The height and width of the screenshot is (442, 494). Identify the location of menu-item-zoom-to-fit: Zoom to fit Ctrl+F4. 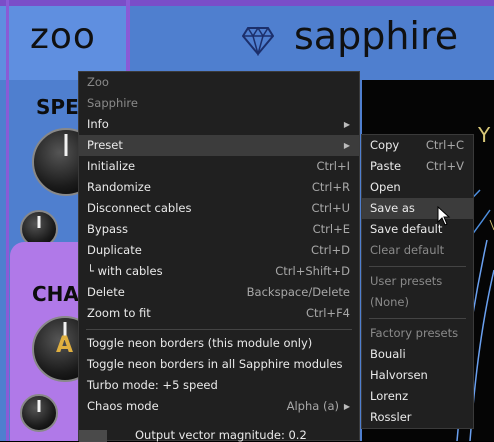
(219, 313).